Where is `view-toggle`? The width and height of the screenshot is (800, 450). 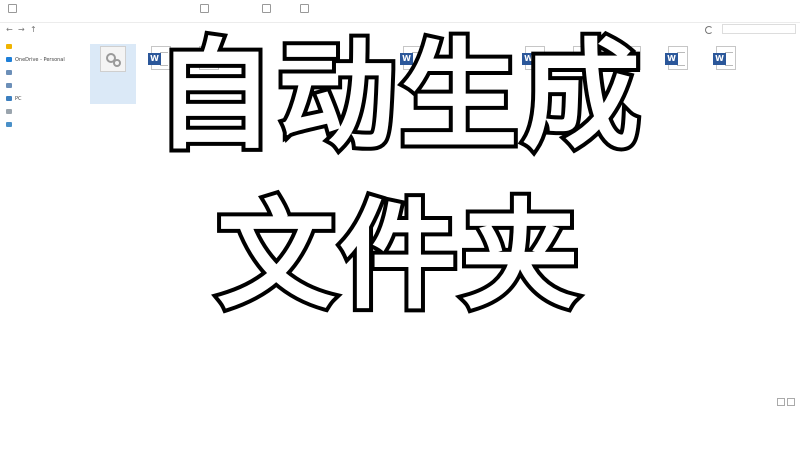 view-toggle is located at coordinates (785, 398).